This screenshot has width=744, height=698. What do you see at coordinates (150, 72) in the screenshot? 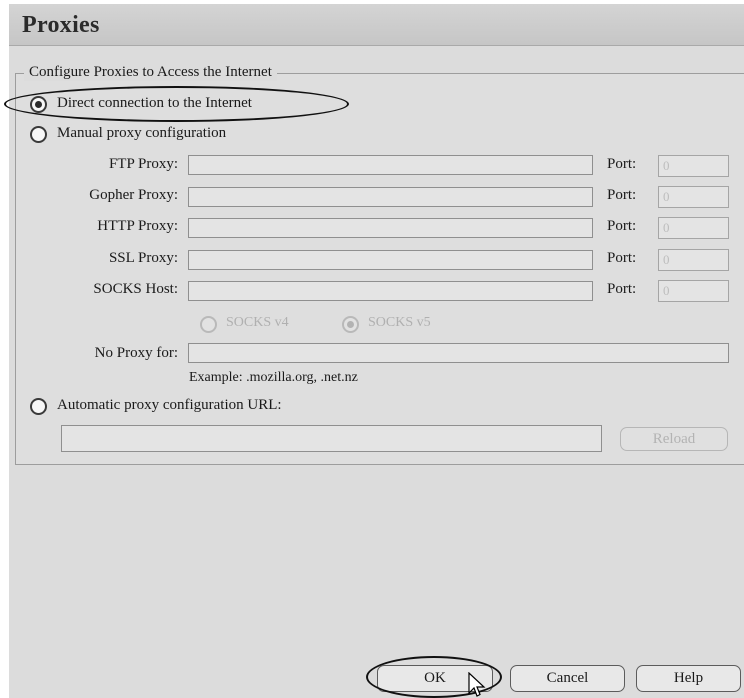
I see `group-label: Configure Proxies to Access the Internet` at bounding box center [150, 72].